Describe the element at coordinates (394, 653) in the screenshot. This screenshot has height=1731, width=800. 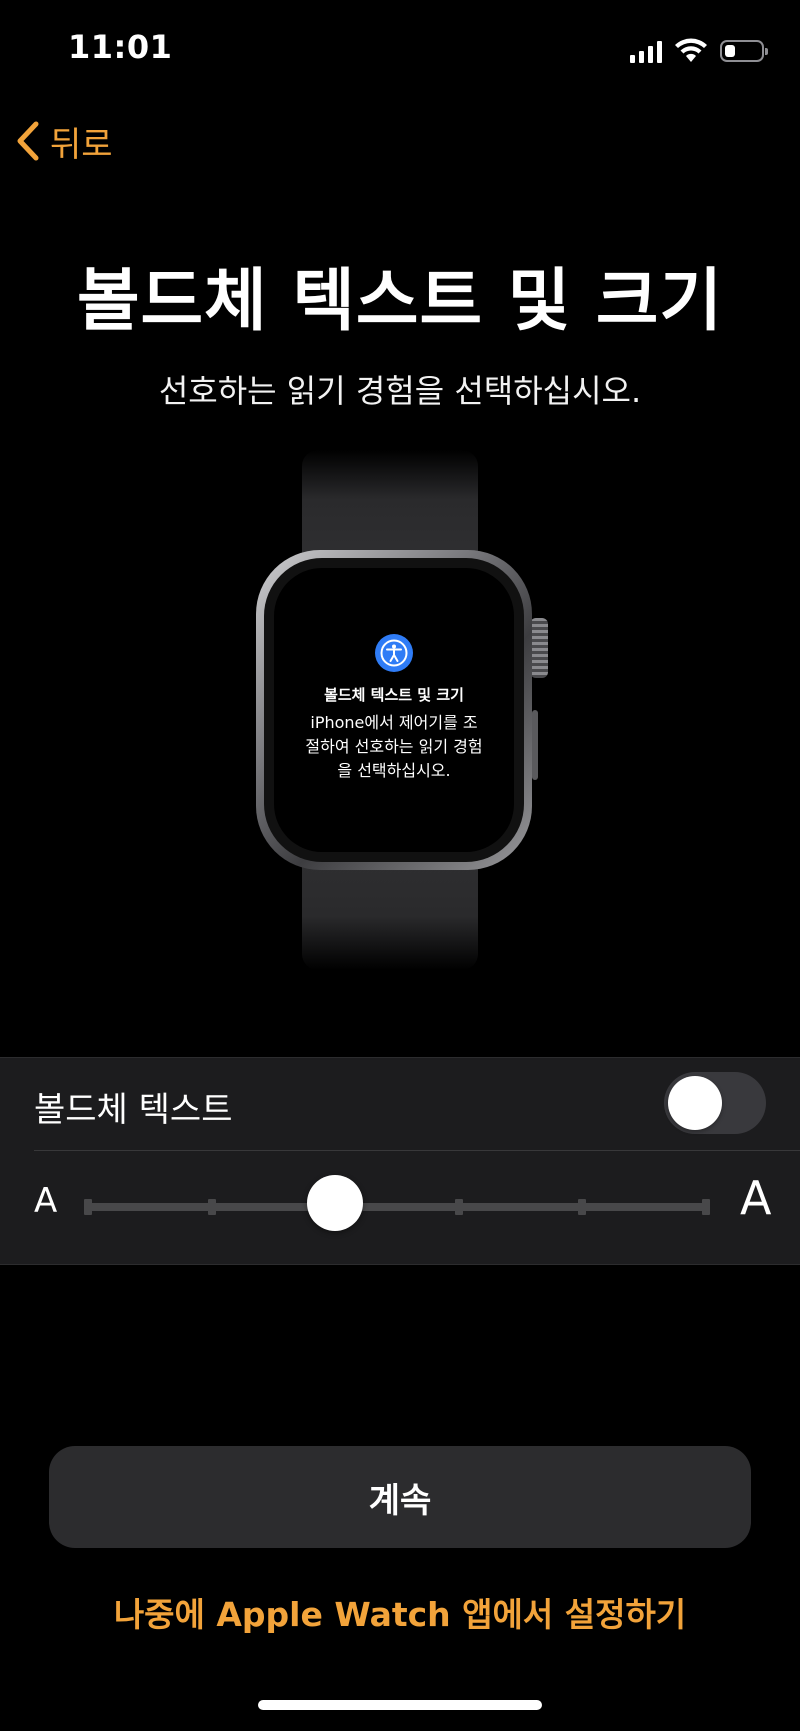
I see `accessibility-icon` at that location.